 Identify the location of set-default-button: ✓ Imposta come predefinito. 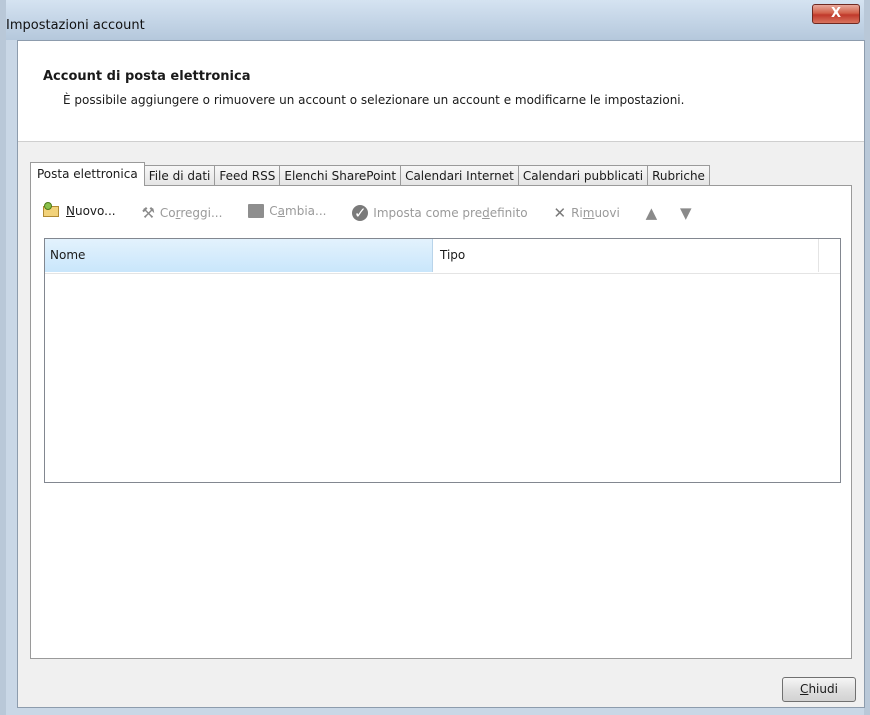
(440, 213).